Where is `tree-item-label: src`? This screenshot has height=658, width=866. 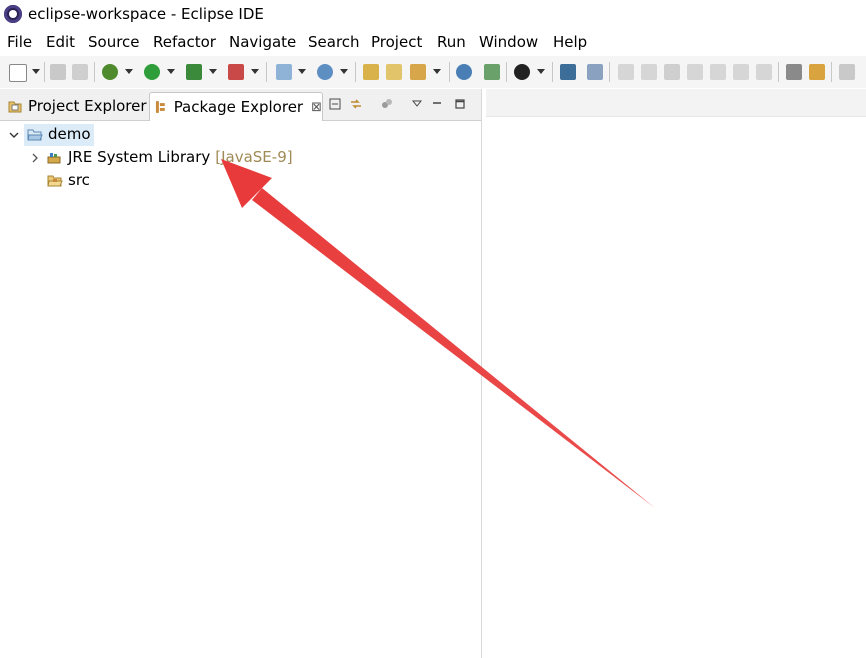 tree-item-label: src is located at coordinates (79, 180).